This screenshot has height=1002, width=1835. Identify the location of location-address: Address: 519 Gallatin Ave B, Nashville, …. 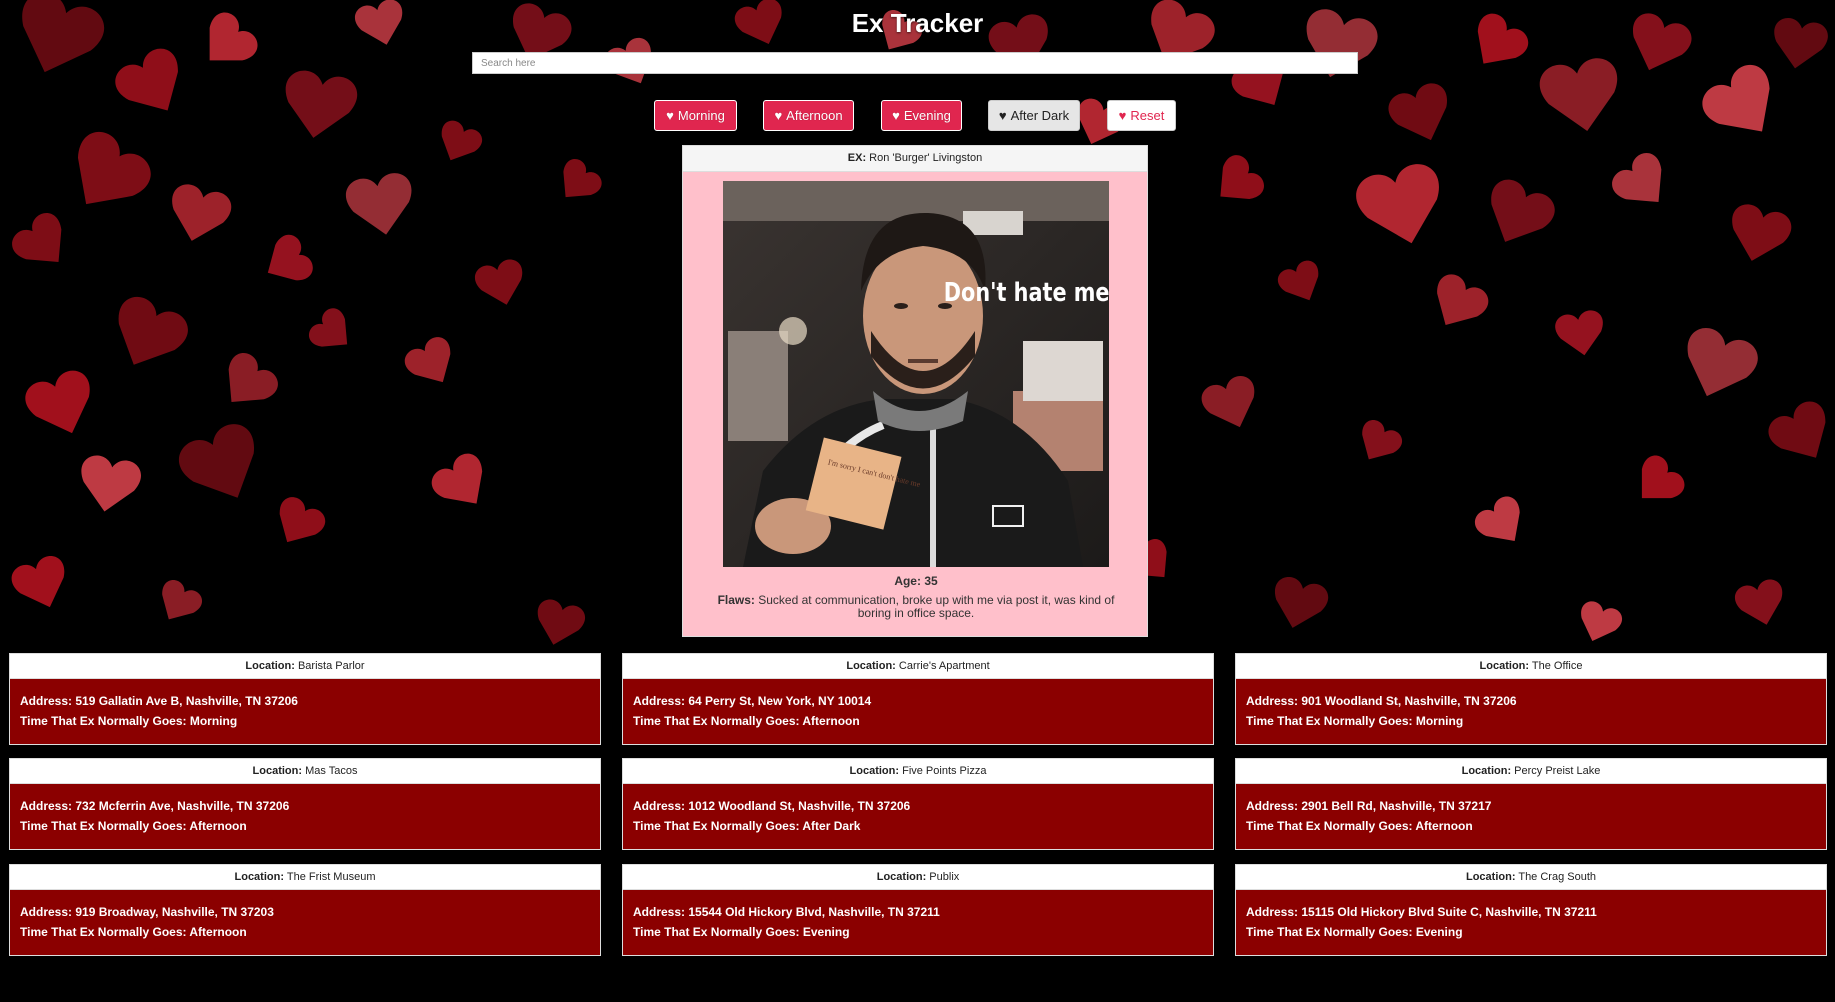
(305, 701).